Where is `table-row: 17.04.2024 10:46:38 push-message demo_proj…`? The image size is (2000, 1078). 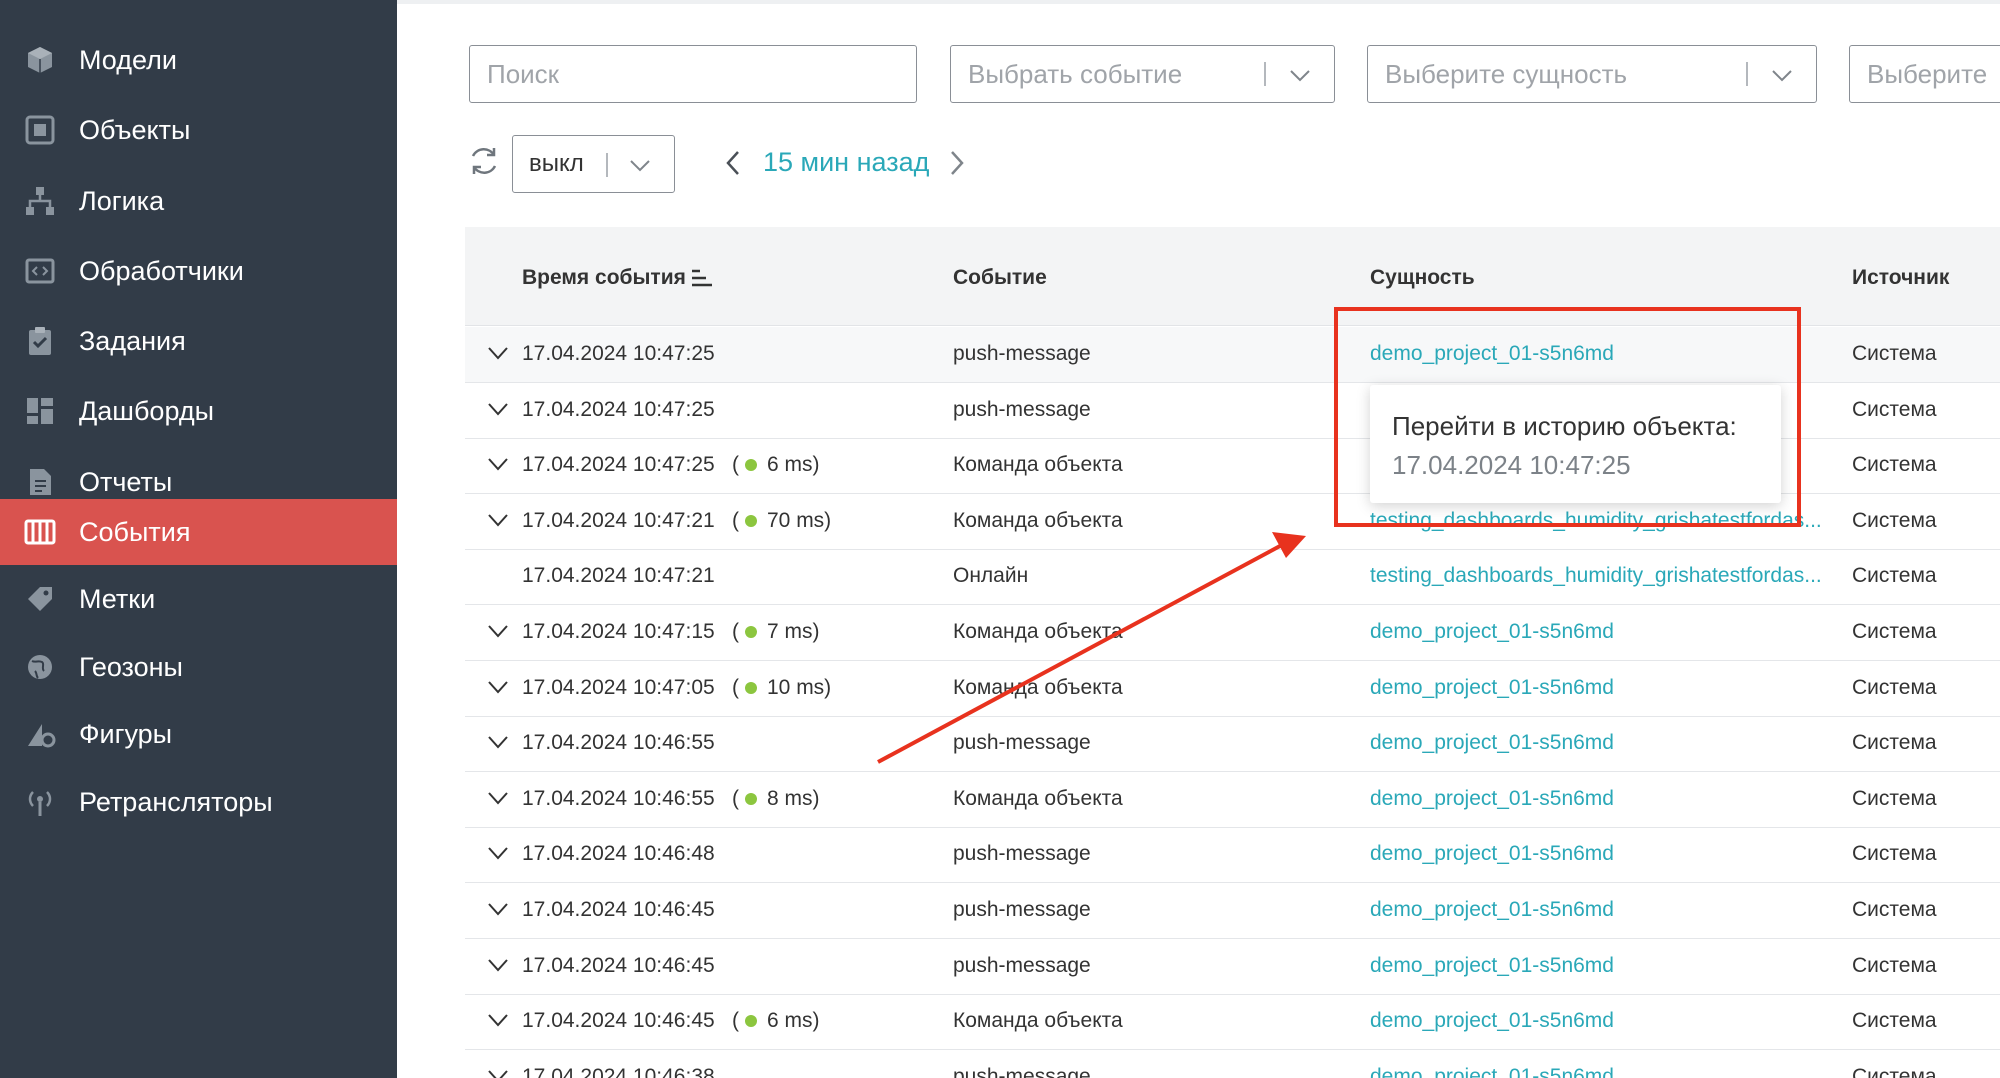 table-row: 17.04.2024 10:46:38 push-message demo_proj… is located at coordinates (1232, 1064).